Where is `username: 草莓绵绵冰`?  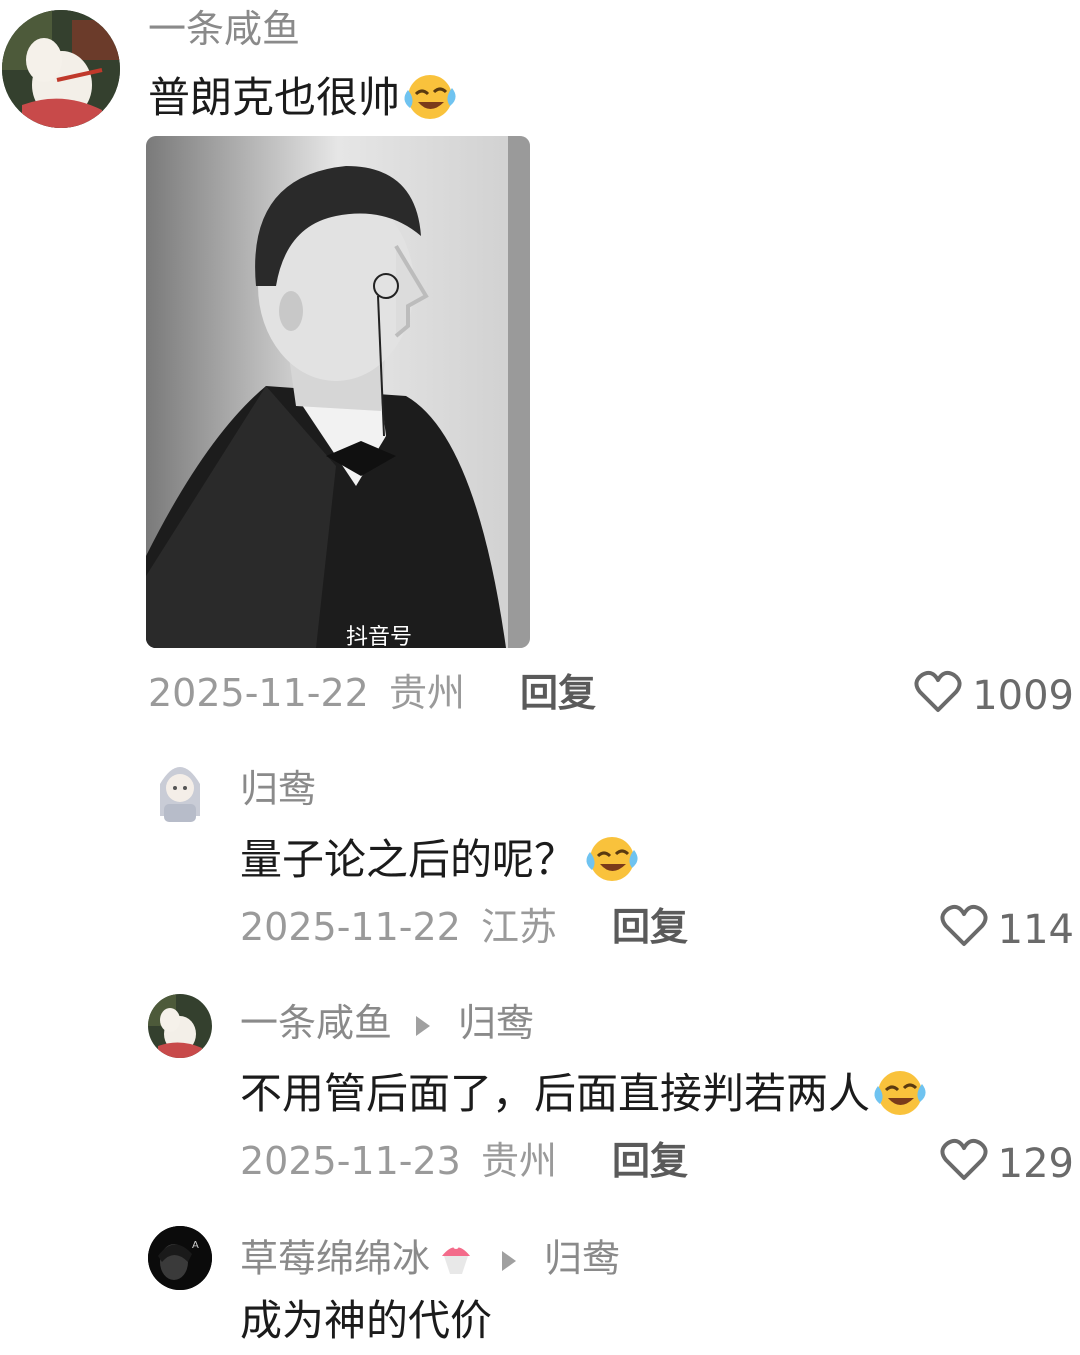
username: 草莓绵绵冰 is located at coordinates (335, 1259).